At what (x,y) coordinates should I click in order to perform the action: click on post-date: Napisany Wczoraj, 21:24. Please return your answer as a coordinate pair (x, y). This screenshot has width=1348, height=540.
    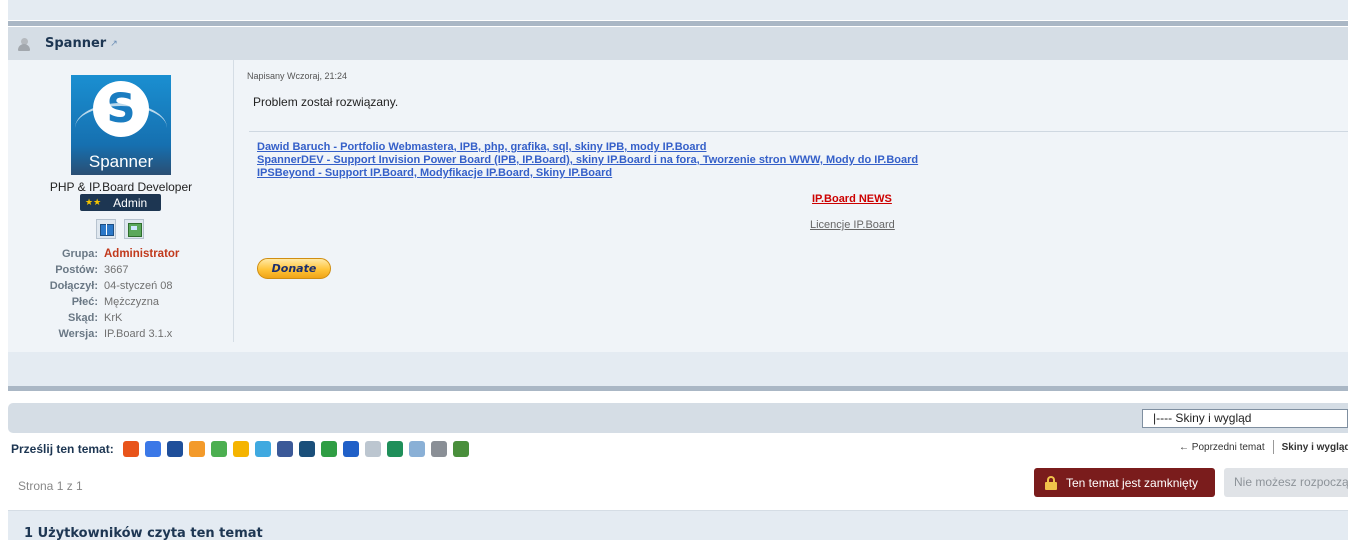
    Looking at the image, I should click on (297, 76).